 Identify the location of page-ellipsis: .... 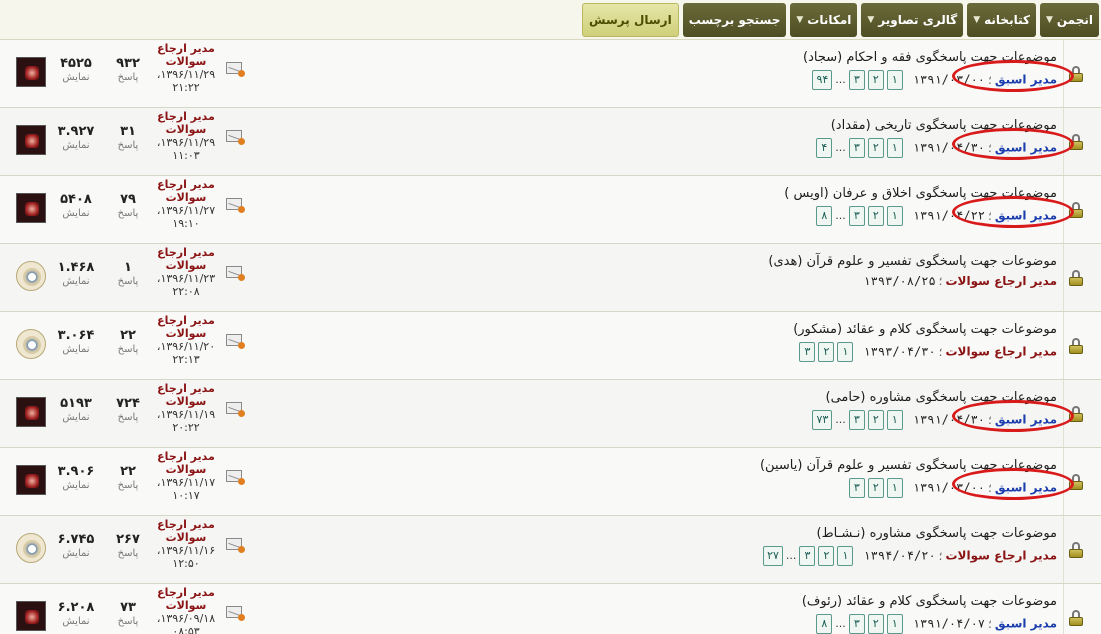
(840, 215).